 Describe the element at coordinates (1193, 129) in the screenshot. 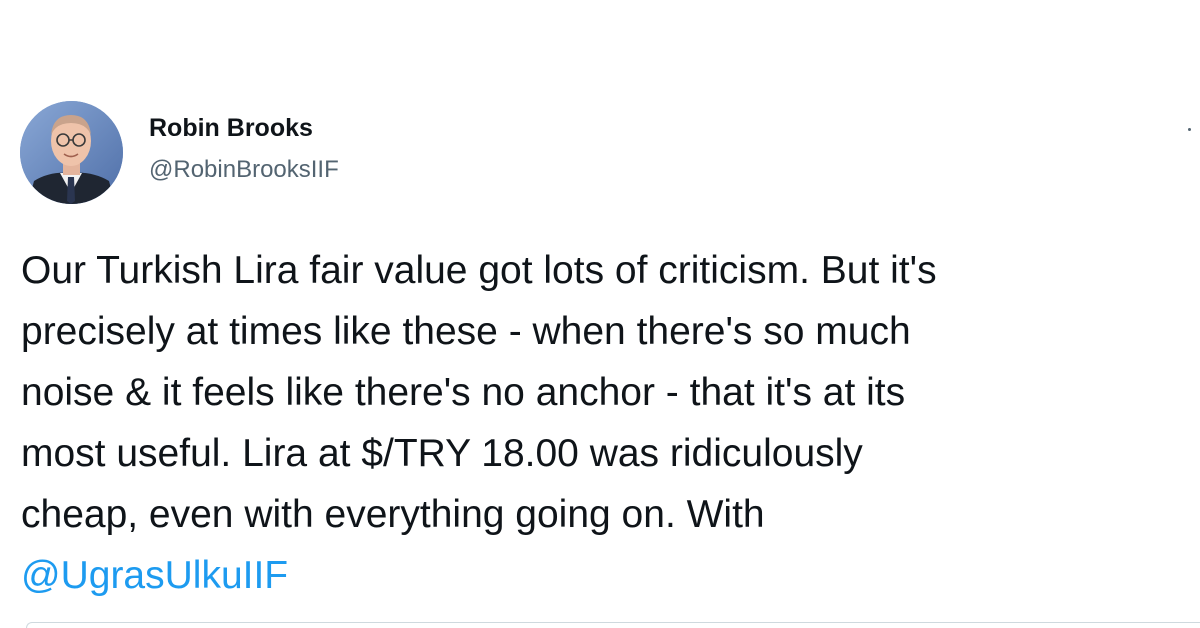

I see `more-options-icon` at that location.